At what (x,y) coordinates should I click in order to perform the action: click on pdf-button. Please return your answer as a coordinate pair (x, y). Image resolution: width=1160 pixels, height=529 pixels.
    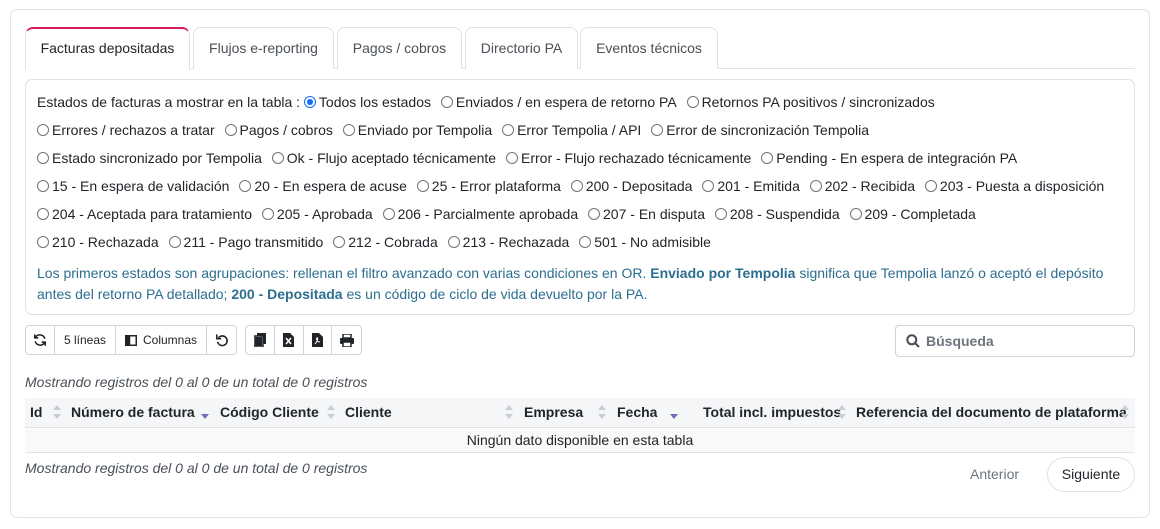
    Looking at the image, I should click on (318, 340).